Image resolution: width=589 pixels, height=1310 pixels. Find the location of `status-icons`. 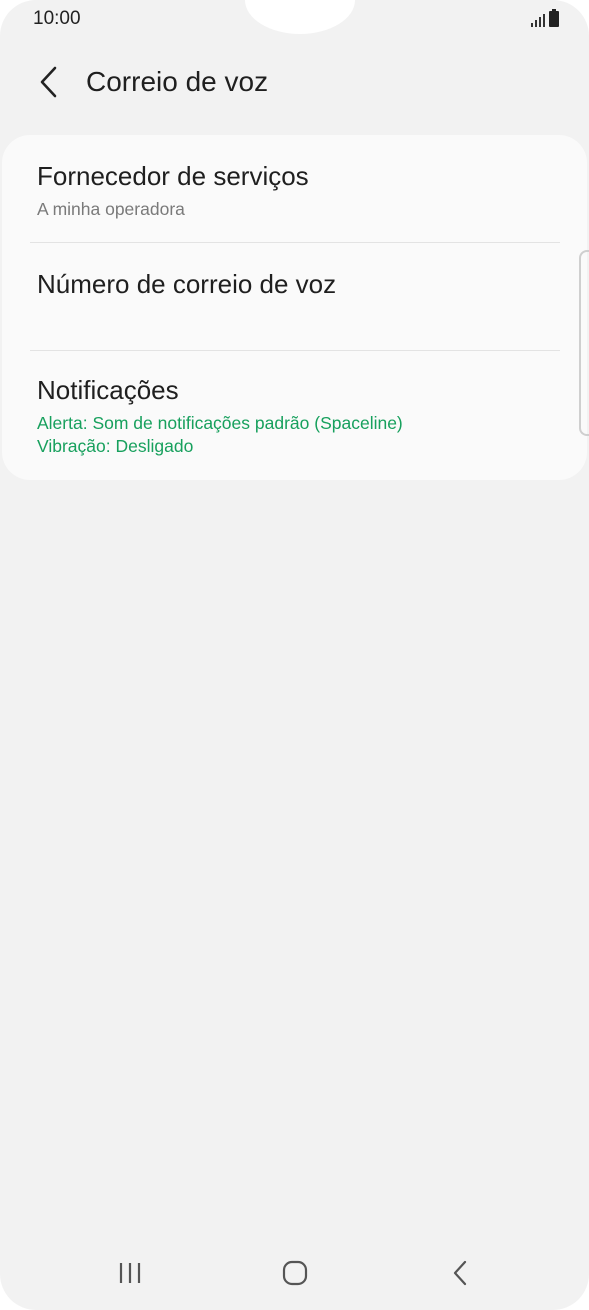

status-icons is located at coordinates (545, 18).